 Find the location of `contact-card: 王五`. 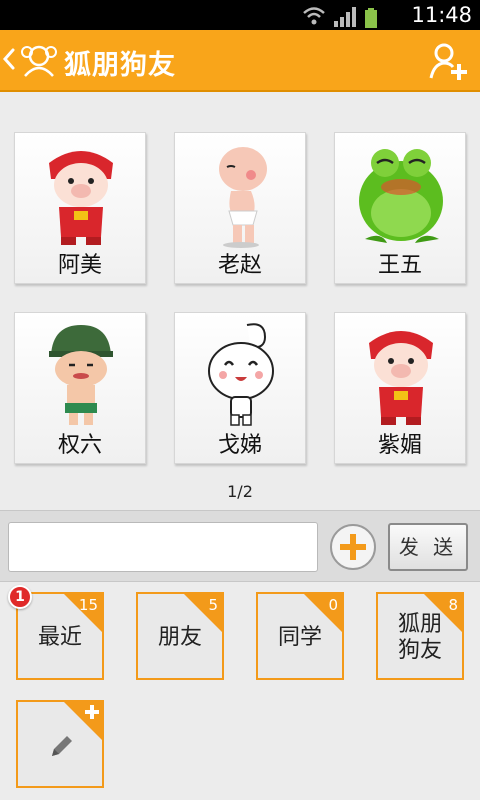

contact-card: 王五 is located at coordinates (400, 208).